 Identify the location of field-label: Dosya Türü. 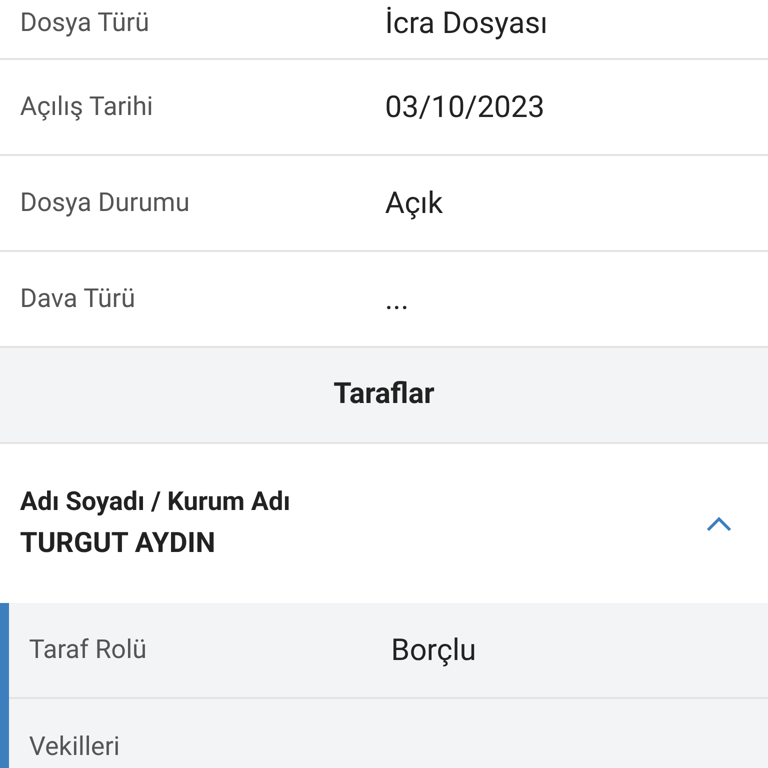
(84, 23).